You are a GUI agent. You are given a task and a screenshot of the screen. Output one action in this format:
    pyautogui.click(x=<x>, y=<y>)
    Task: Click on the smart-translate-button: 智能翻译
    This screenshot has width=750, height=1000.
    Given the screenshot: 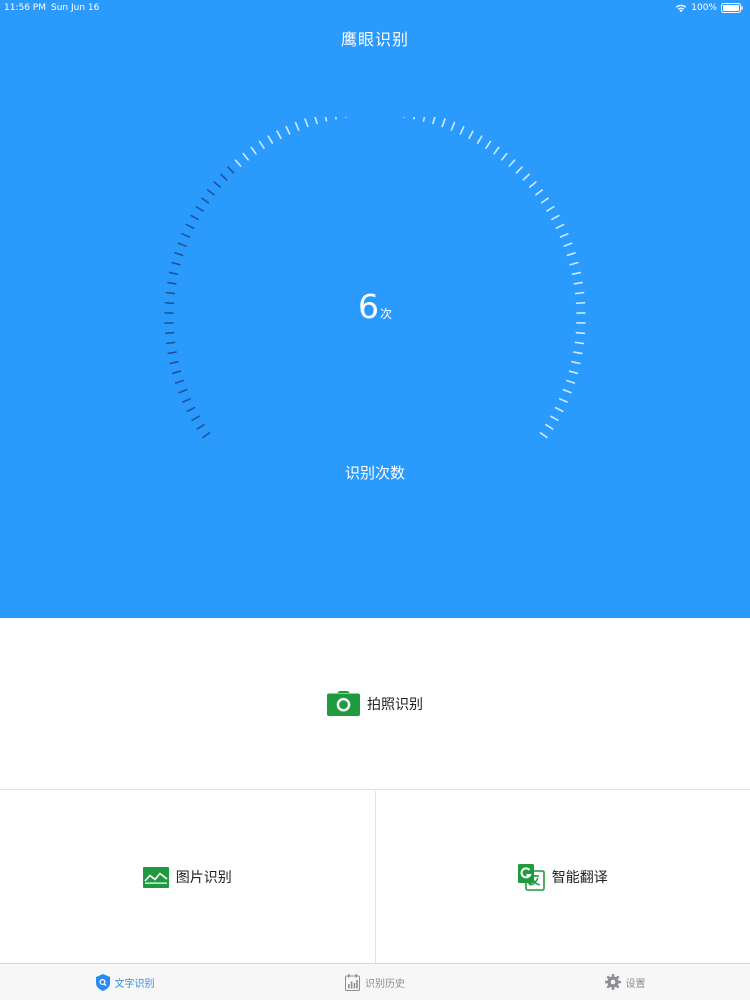 What is the action you would take?
    pyautogui.click(x=562, y=877)
    